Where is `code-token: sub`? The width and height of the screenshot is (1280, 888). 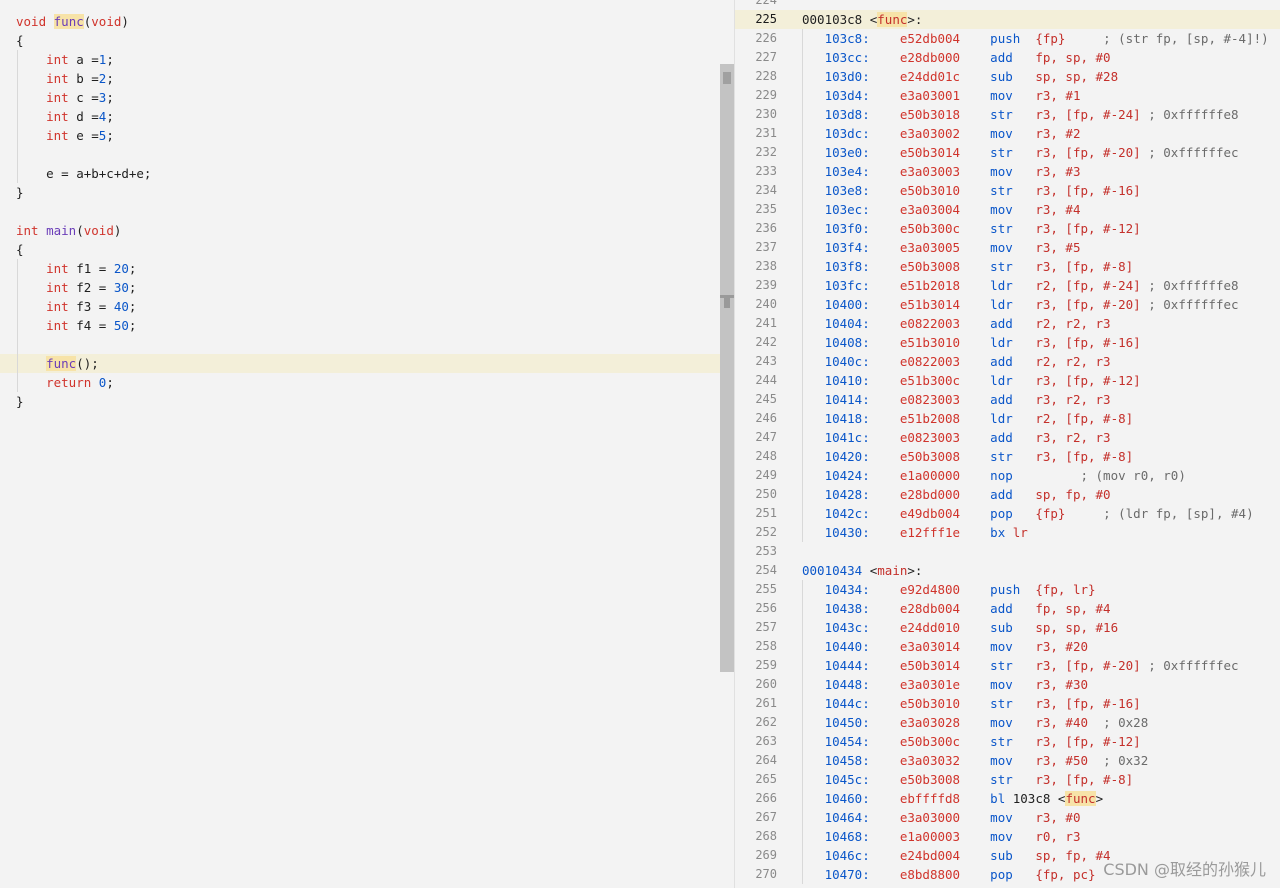 code-token: sub is located at coordinates (1001, 627).